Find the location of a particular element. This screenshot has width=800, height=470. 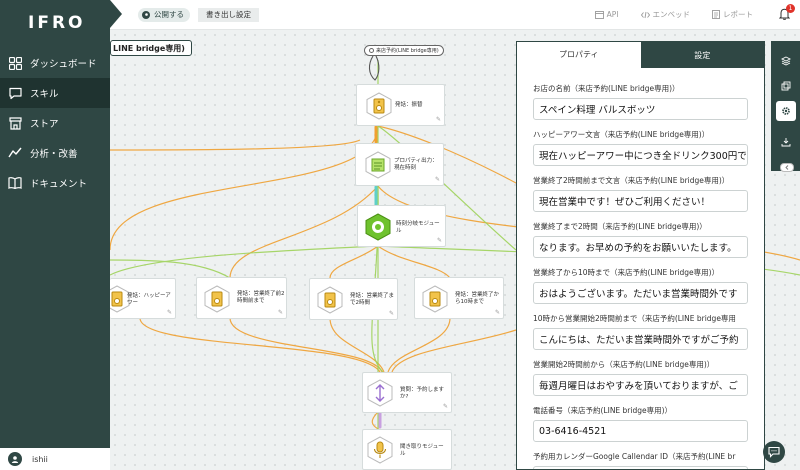

api-link: API is located at coordinates (606, 14).